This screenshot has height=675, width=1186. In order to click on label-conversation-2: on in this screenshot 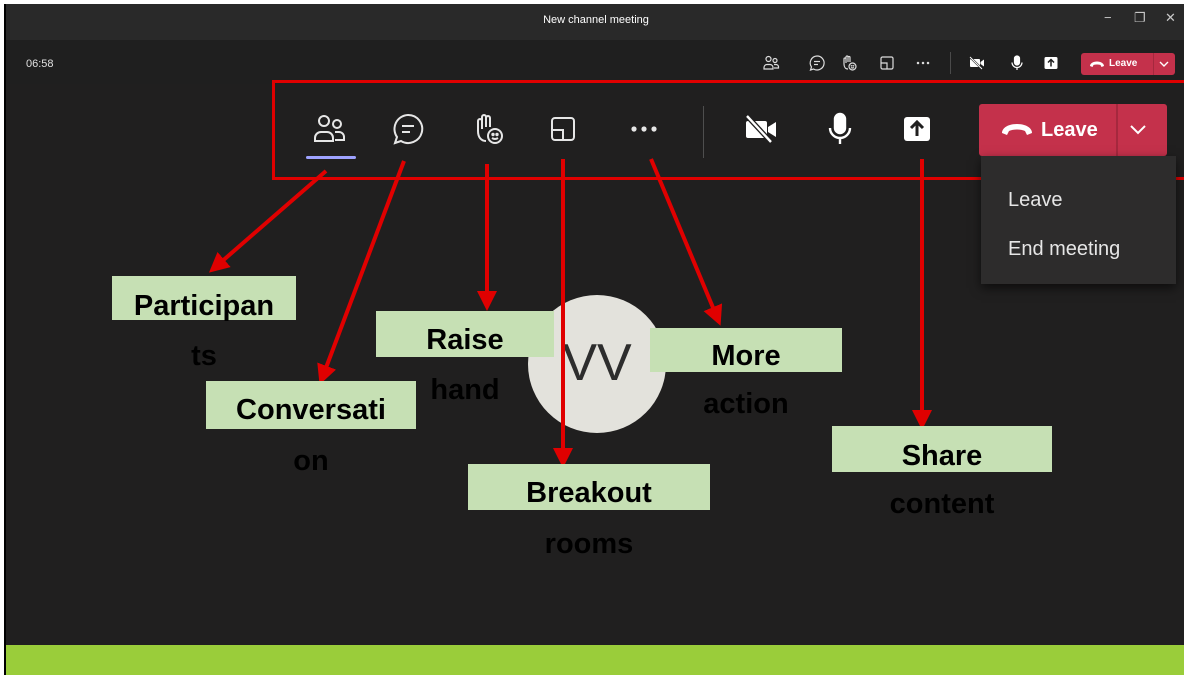, I will do `click(311, 461)`.